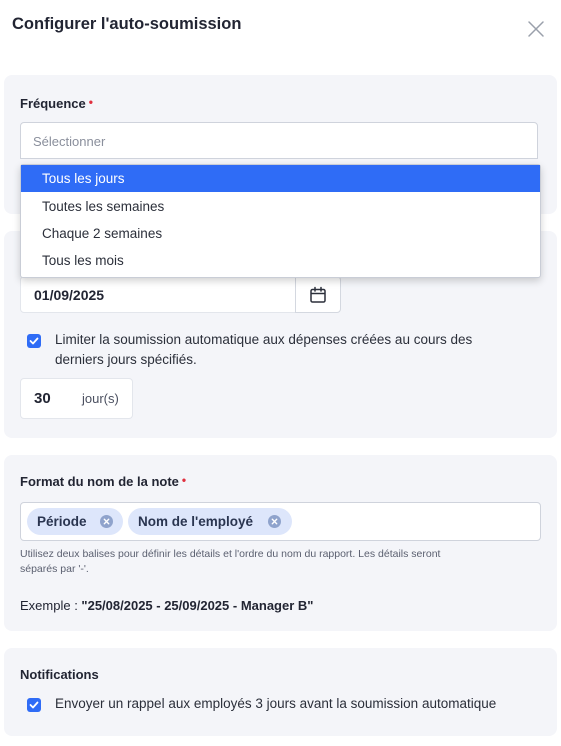 Image resolution: width=561 pixels, height=746 pixels. Describe the element at coordinates (280, 206) in the screenshot. I see `option-weekly: Toutes les semaines` at that location.